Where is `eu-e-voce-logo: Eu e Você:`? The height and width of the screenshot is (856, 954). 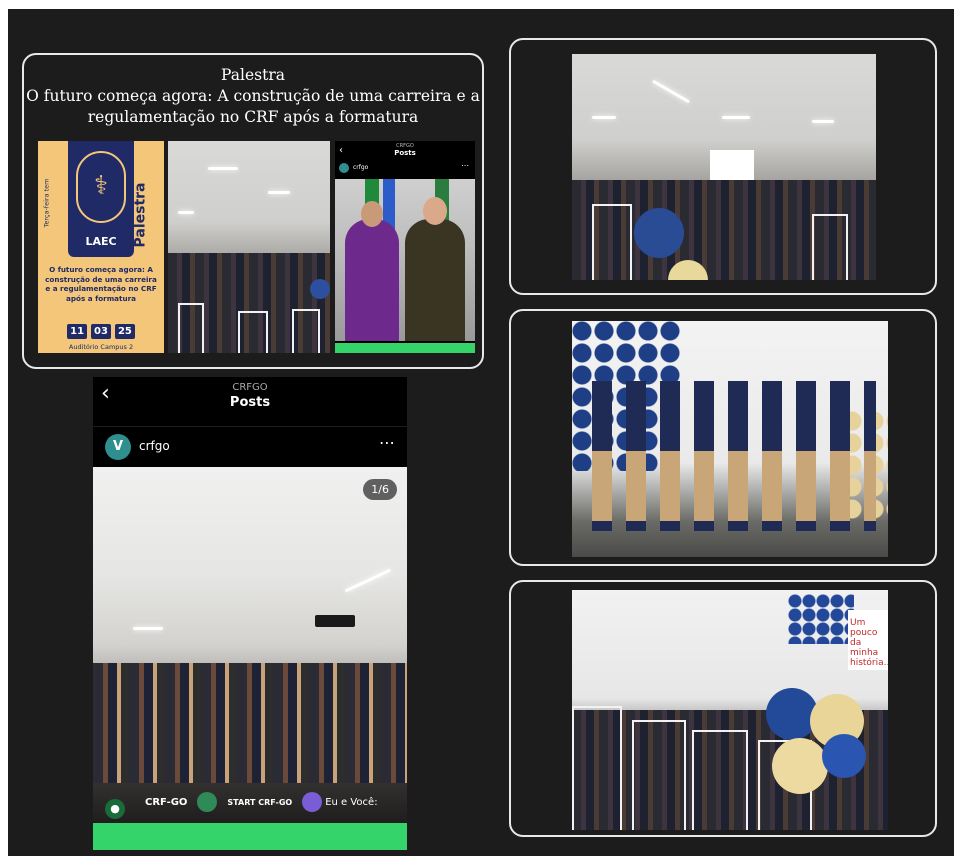
eu-e-voce-logo: Eu e Você: is located at coordinates (340, 802).